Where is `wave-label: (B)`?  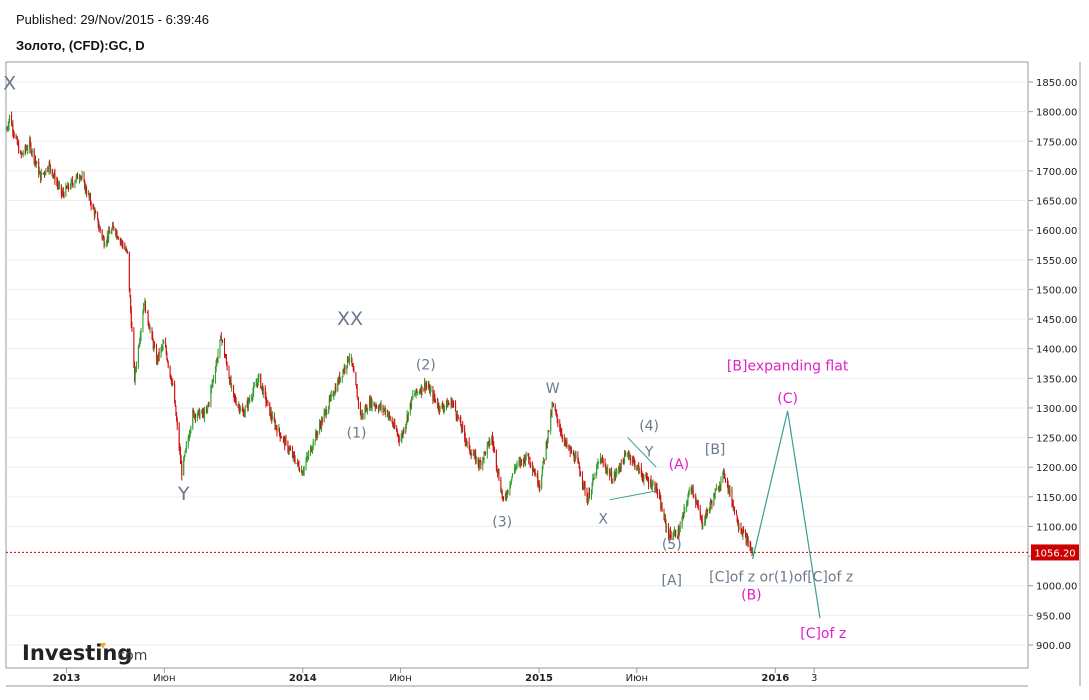
wave-label: (B) is located at coordinates (751, 595).